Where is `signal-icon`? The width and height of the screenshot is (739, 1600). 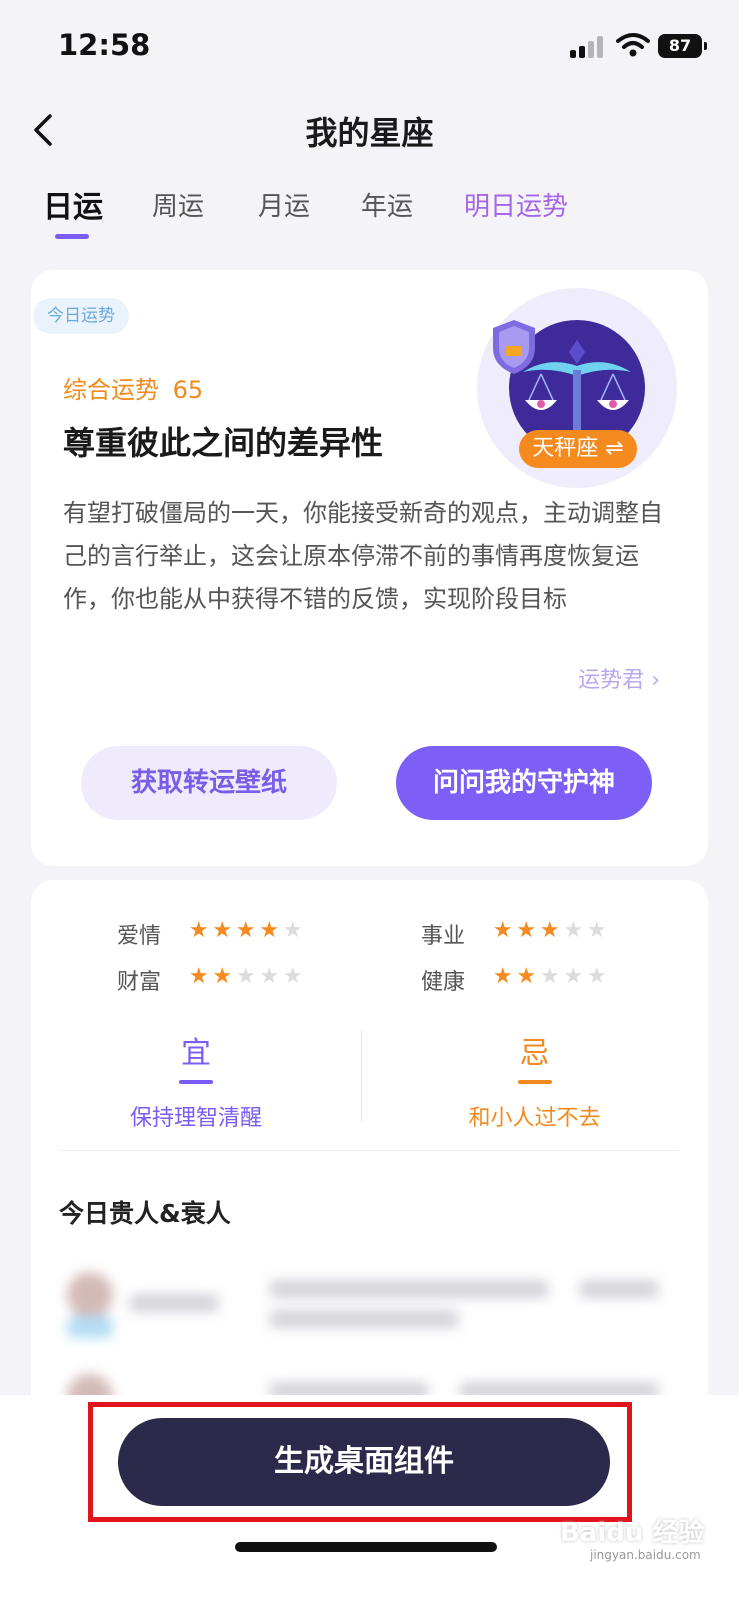 signal-icon is located at coordinates (588, 47).